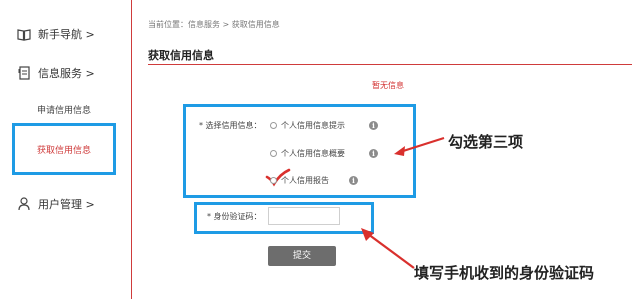 This screenshot has width=640, height=299. Describe the element at coordinates (273, 180) in the screenshot. I see `radio-credit-report` at that location.